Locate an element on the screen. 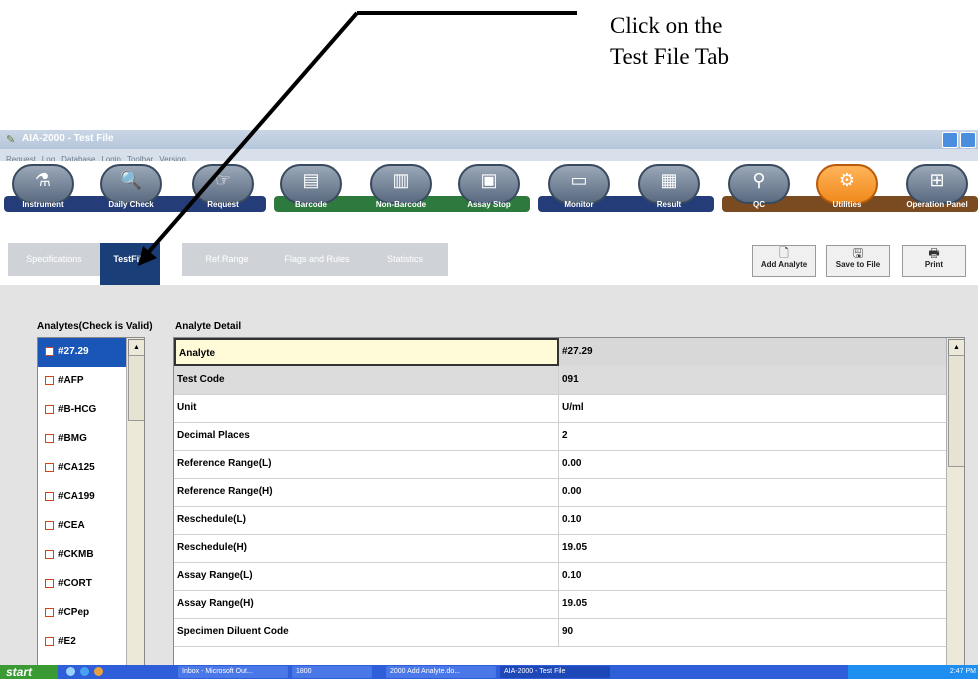  table-row: Specimen Diluent Code 90 is located at coordinates (560, 632).